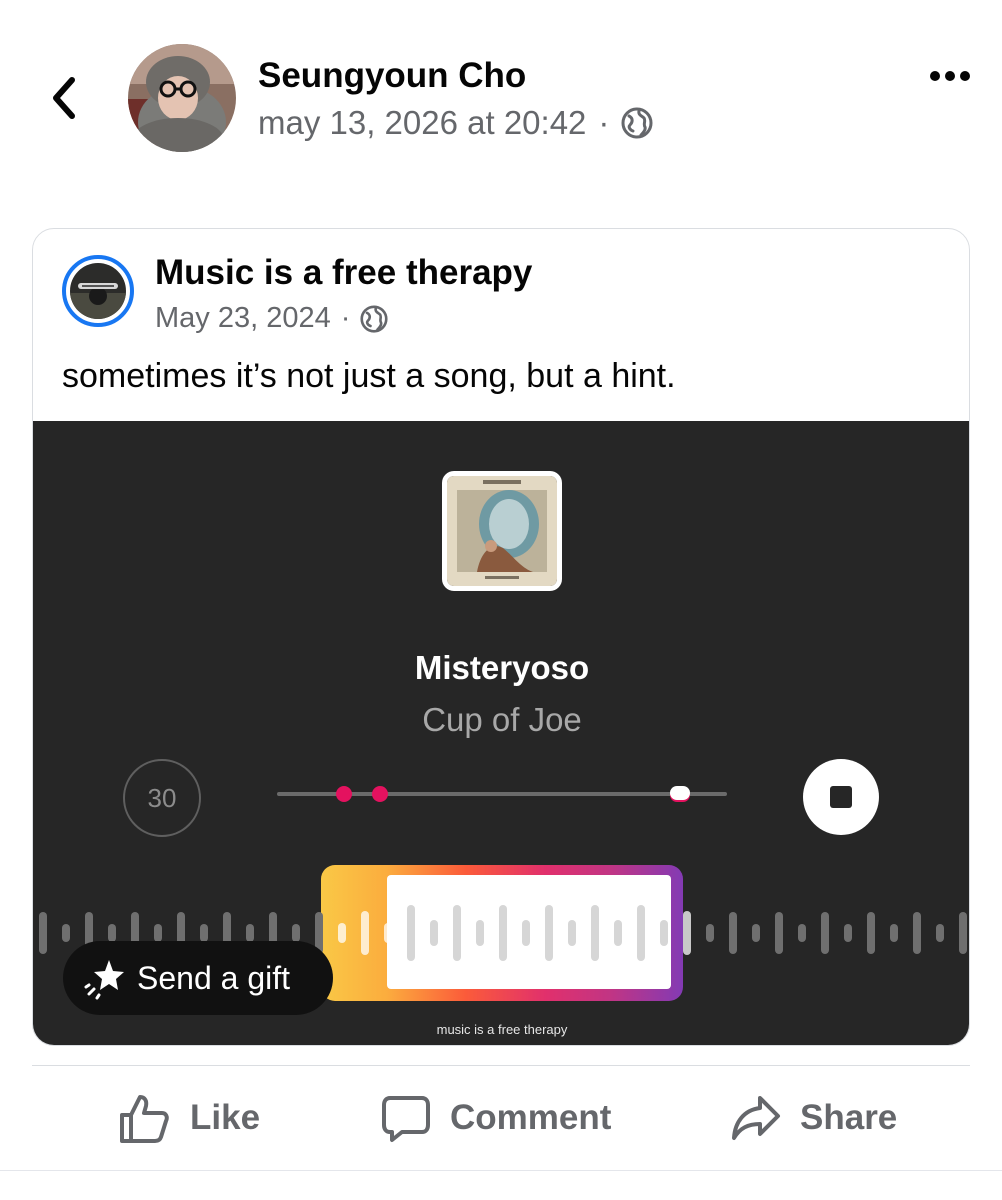 This screenshot has height=1200, width=1002. What do you see at coordinates (189, 1118) in the screenshot?
I see `like-button: Like` at bounding box center [189, 1118].